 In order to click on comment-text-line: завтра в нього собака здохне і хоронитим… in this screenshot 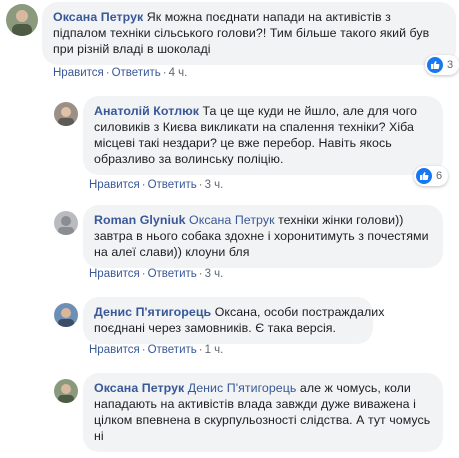, I will do `click(261, 236)`.